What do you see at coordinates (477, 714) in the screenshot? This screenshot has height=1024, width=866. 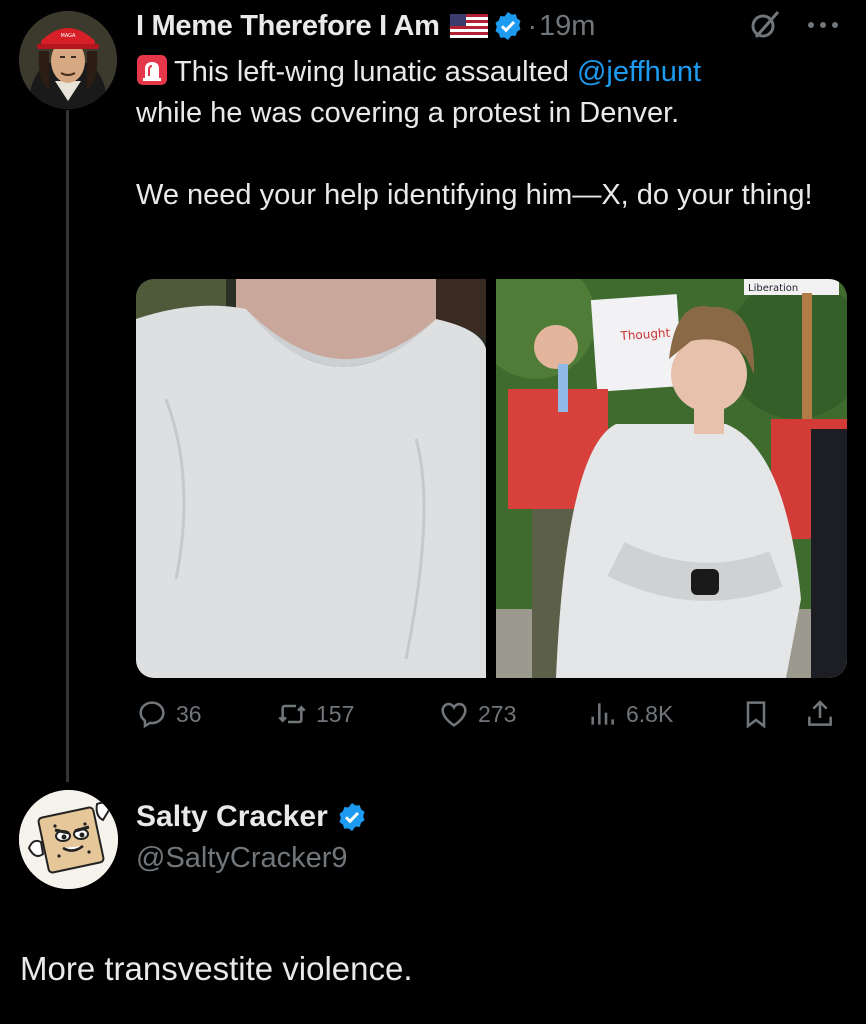 I see `like-button: 273` at bounding box center [477, 714].